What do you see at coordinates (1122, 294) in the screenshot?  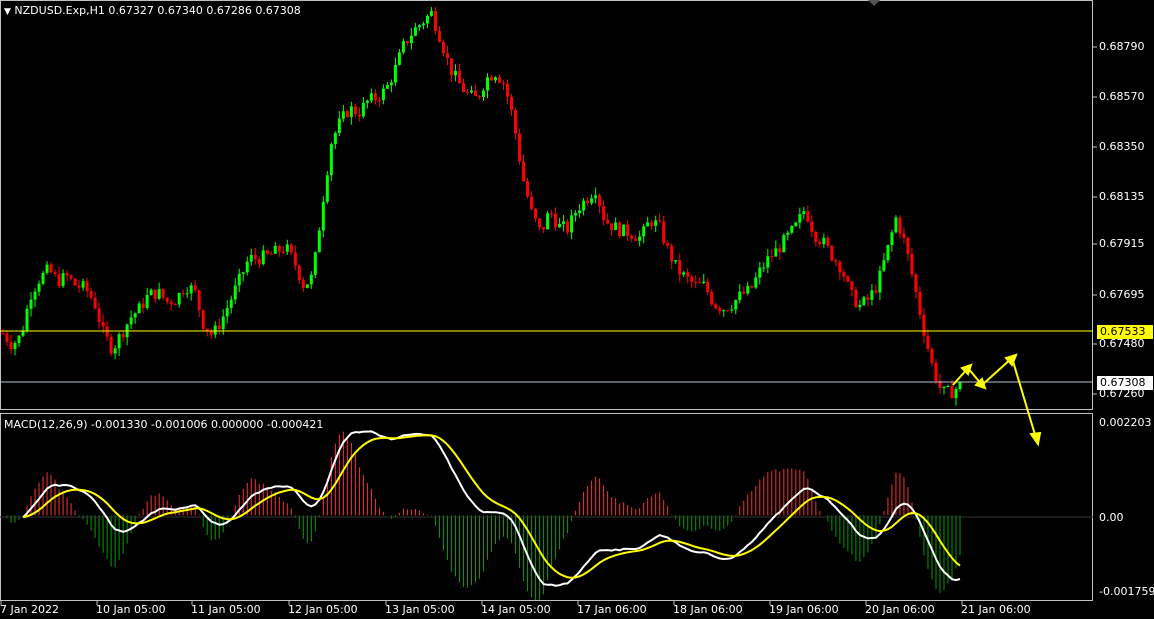 I see `price-tick: 0.67695` at bounding box center [1122, 294].